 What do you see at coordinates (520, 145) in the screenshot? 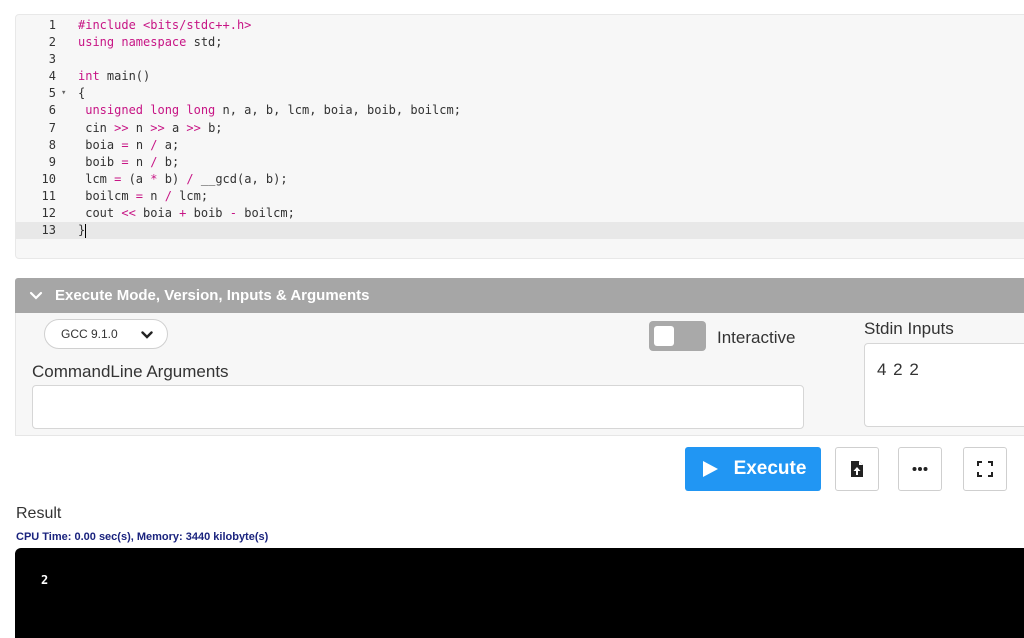
I see `code-line: 8 boia = n / a;` at bounding box center [520, 145].